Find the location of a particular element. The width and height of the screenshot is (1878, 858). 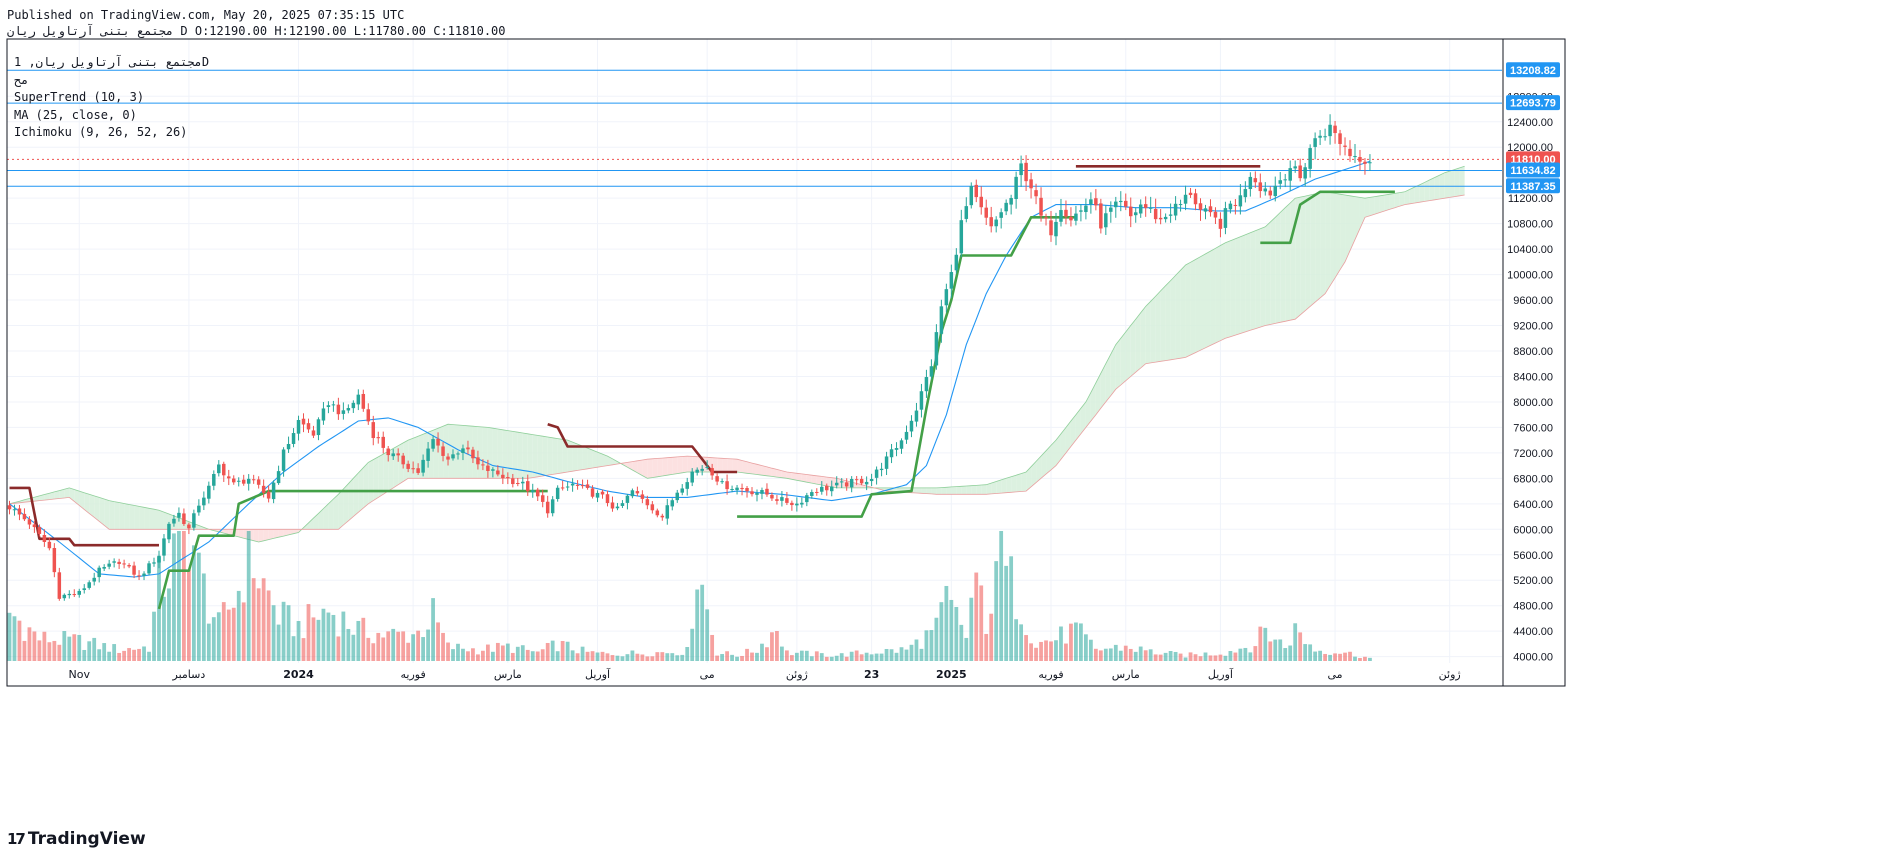

time-tick-label: مارس is located at coordinates (508, 674).